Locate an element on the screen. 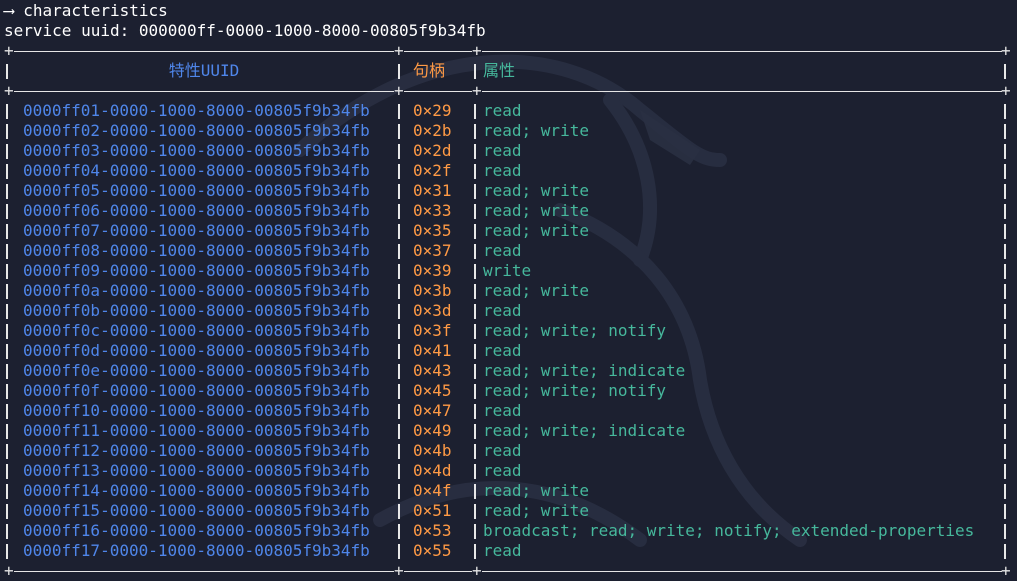 The width and height of the screenshot is (1017, 581). characteristic-uuid: 0000ff16-0000-1000-8000-00805f9b34fb is located at coordinates (196, 530).